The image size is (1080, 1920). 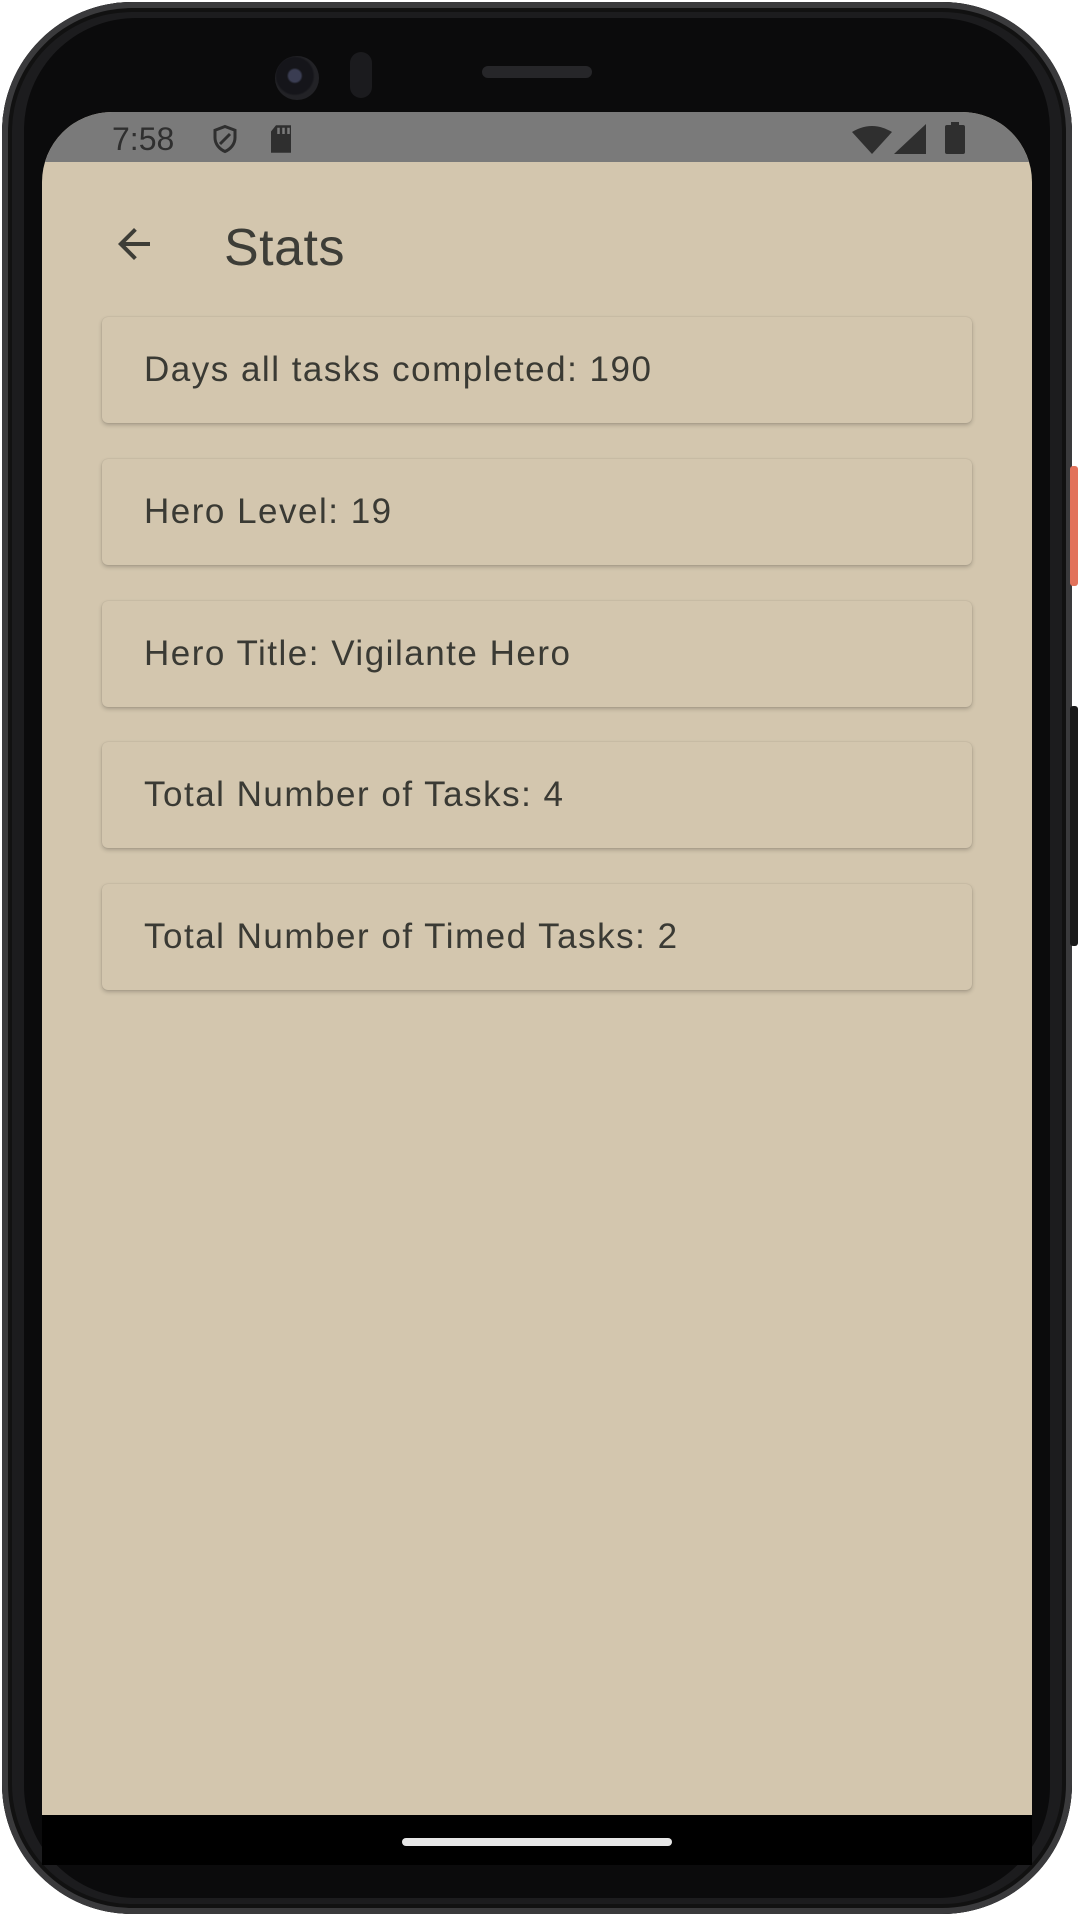 What do you see at coordinates (358, 653) in the screenshot?
I see `stat-label: Hero Title: Vigilante Hero` at bounding box center [358, 653].